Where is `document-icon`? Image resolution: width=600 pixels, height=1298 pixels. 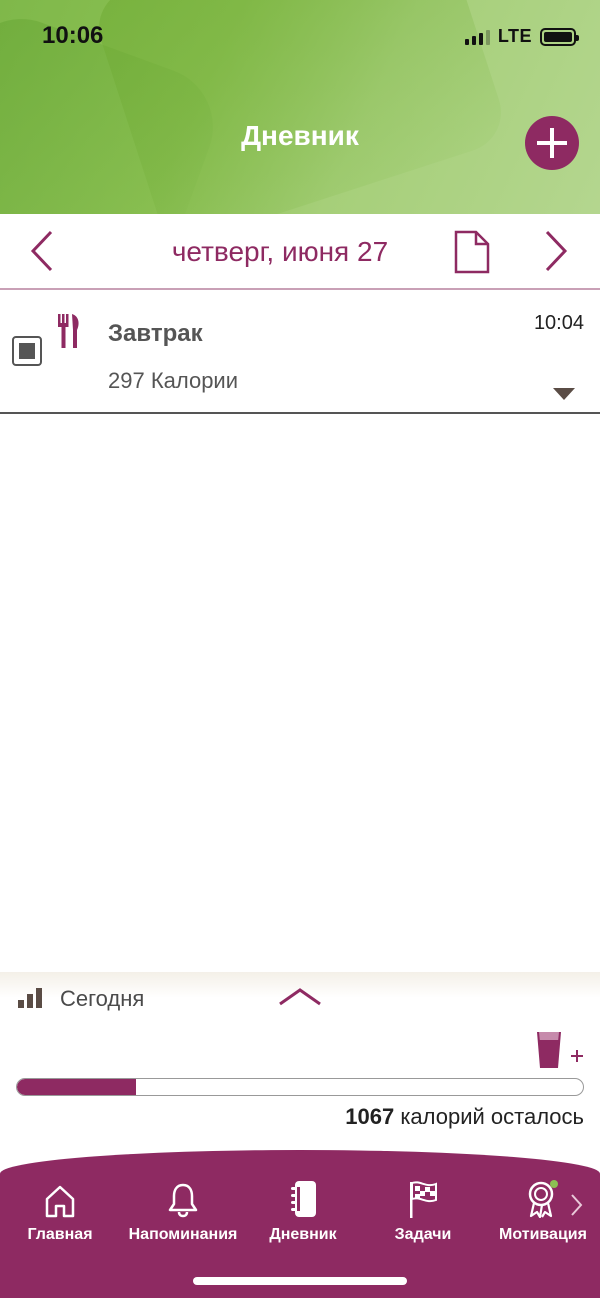 document-icon is located at coordinates (472, 252).